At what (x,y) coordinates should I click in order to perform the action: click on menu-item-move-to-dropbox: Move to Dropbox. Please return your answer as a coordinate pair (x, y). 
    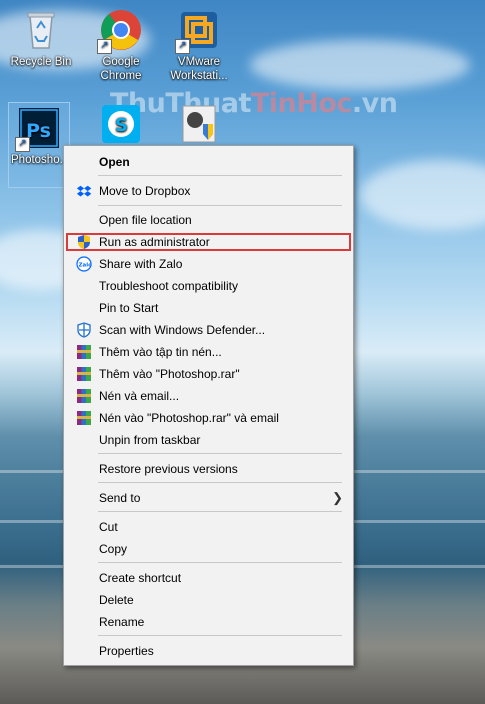
    Looking at the image, I should click on (208, 191).